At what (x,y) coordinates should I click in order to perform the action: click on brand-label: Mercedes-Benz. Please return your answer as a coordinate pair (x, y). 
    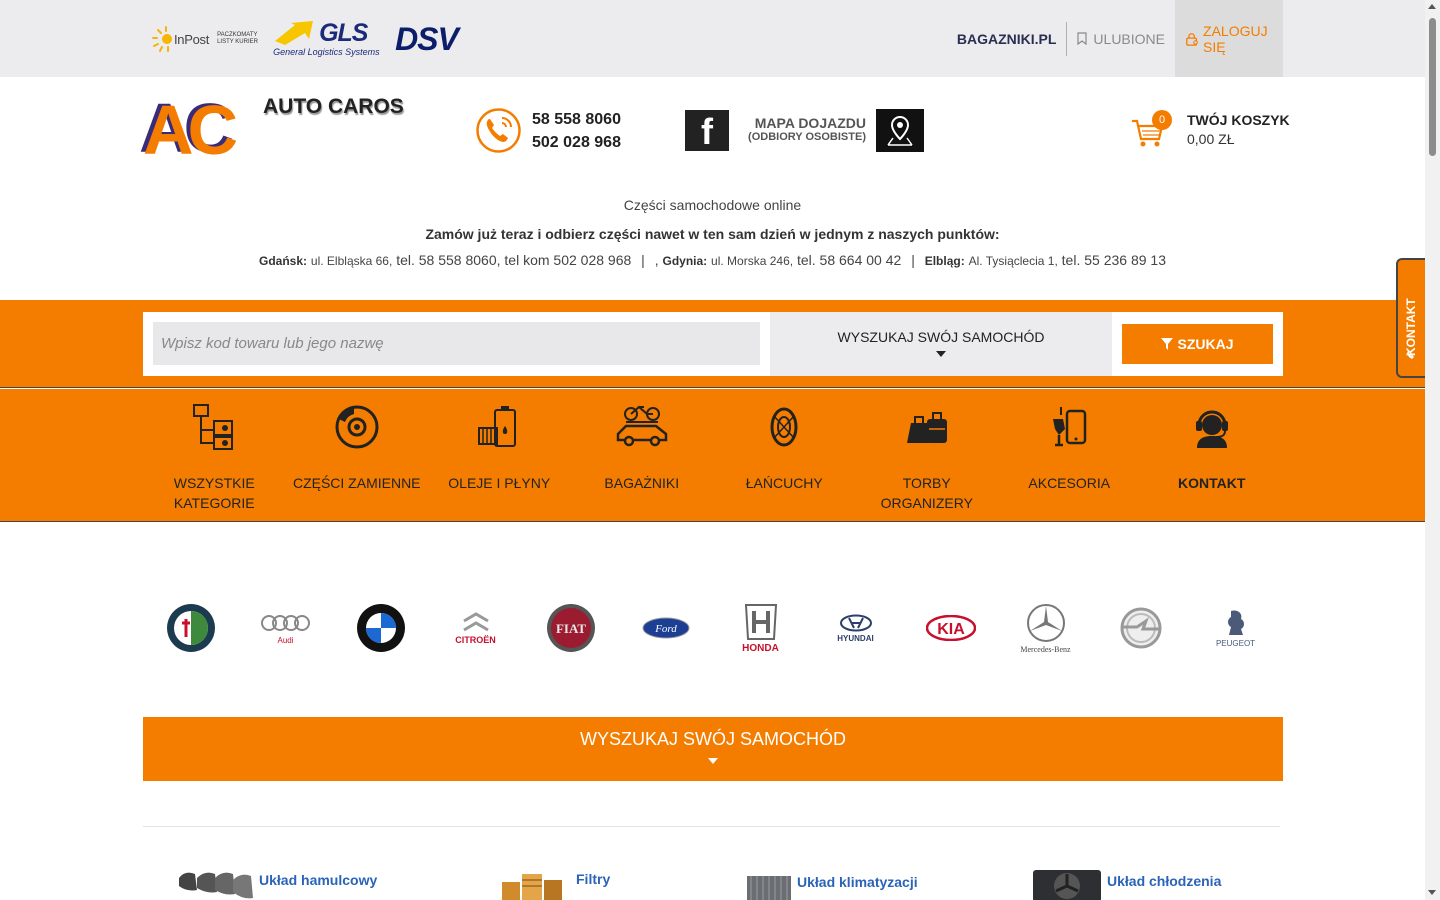
    Looking at the image, I should click on (1045, 649).